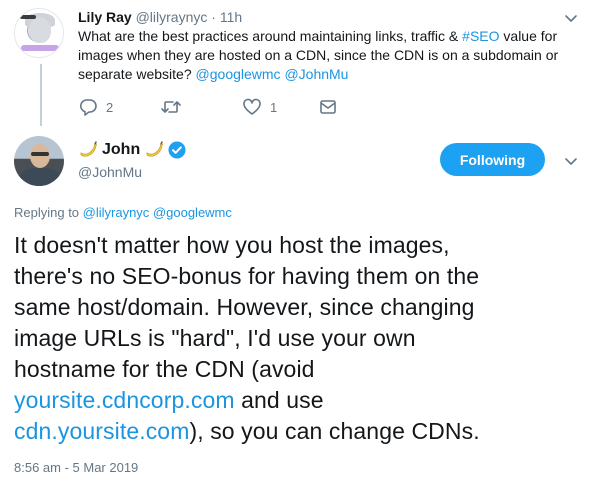  I want to click on parent-tweet-time: 11h, so click(231, 17).